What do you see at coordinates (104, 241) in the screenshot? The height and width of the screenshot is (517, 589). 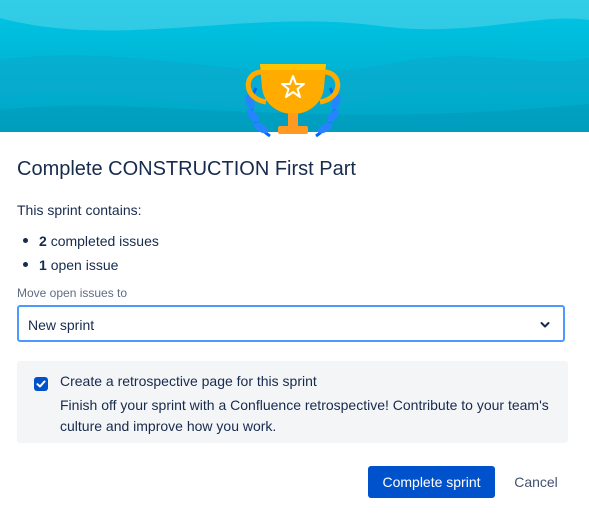 I see `completed-issues-label: completed issues` at bounding box center [104, 241].